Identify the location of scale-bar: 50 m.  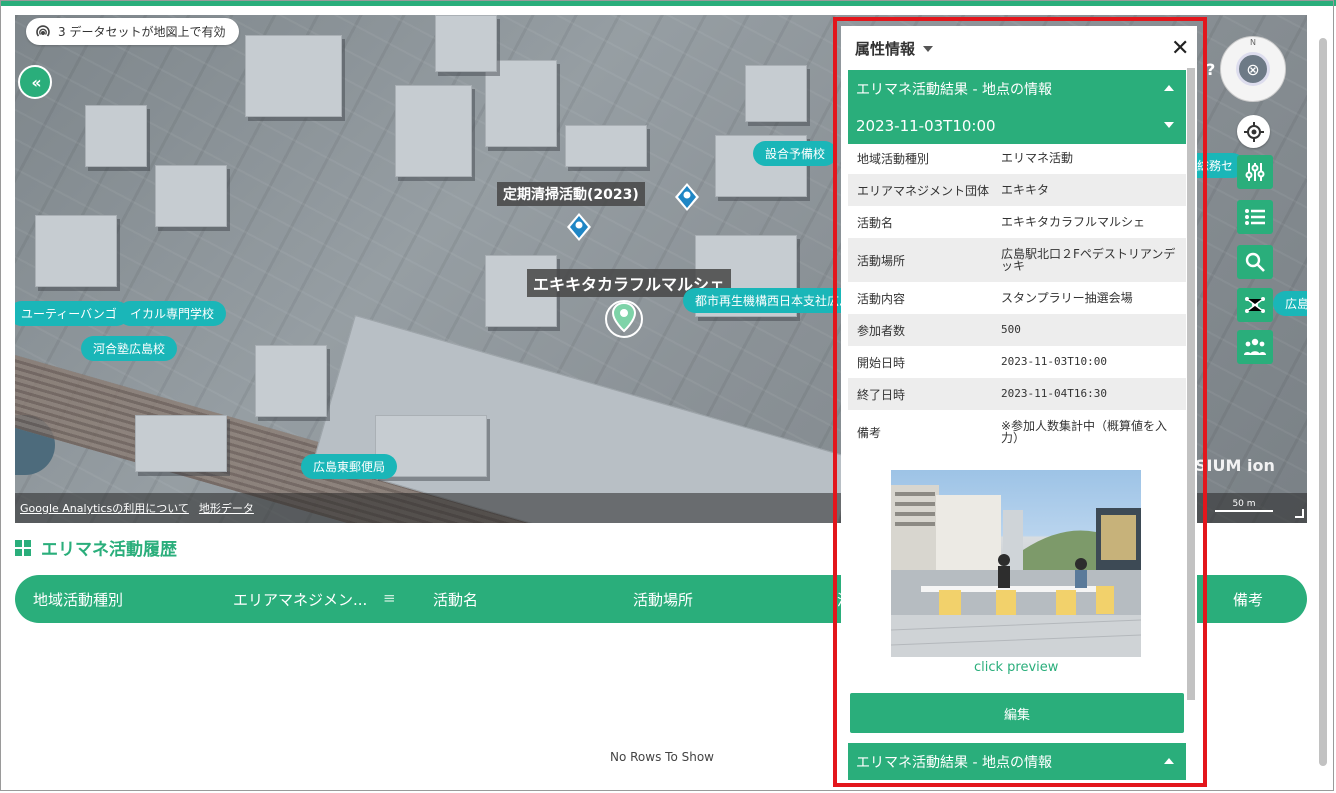
(1244, 505).